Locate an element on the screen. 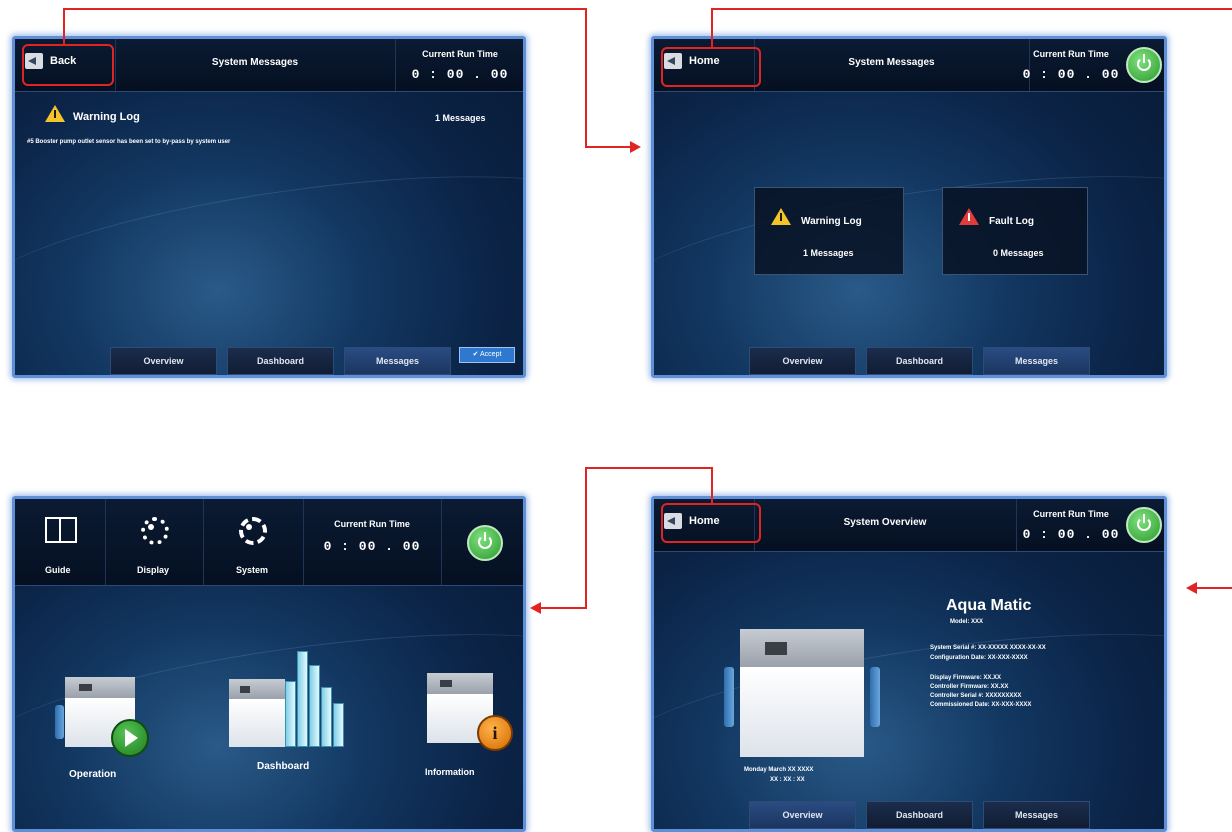 This screenshot has width=1232, height=832. accept-button: ✔ Accept is located at coordinates (487, 355).